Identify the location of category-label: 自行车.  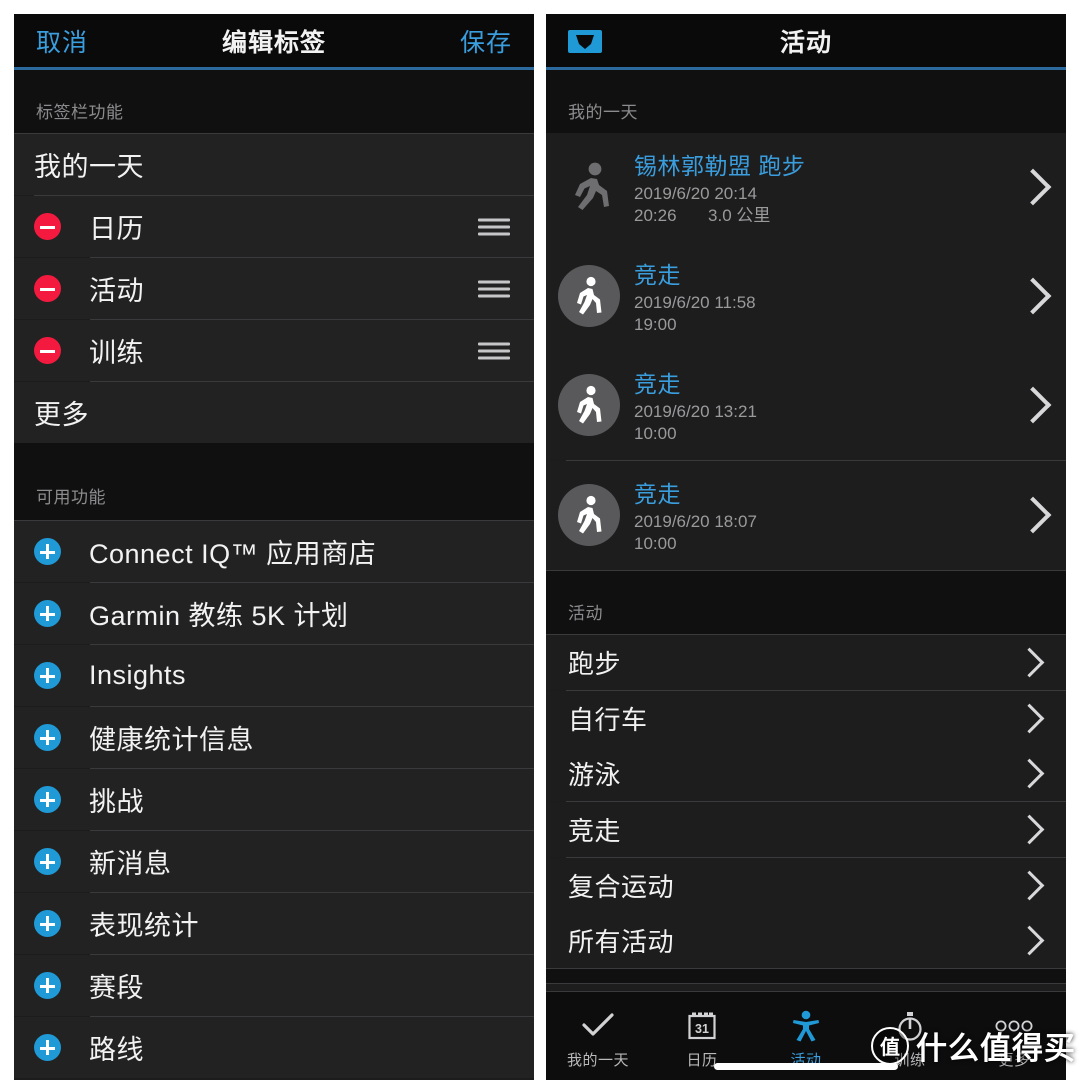
(608, 719).